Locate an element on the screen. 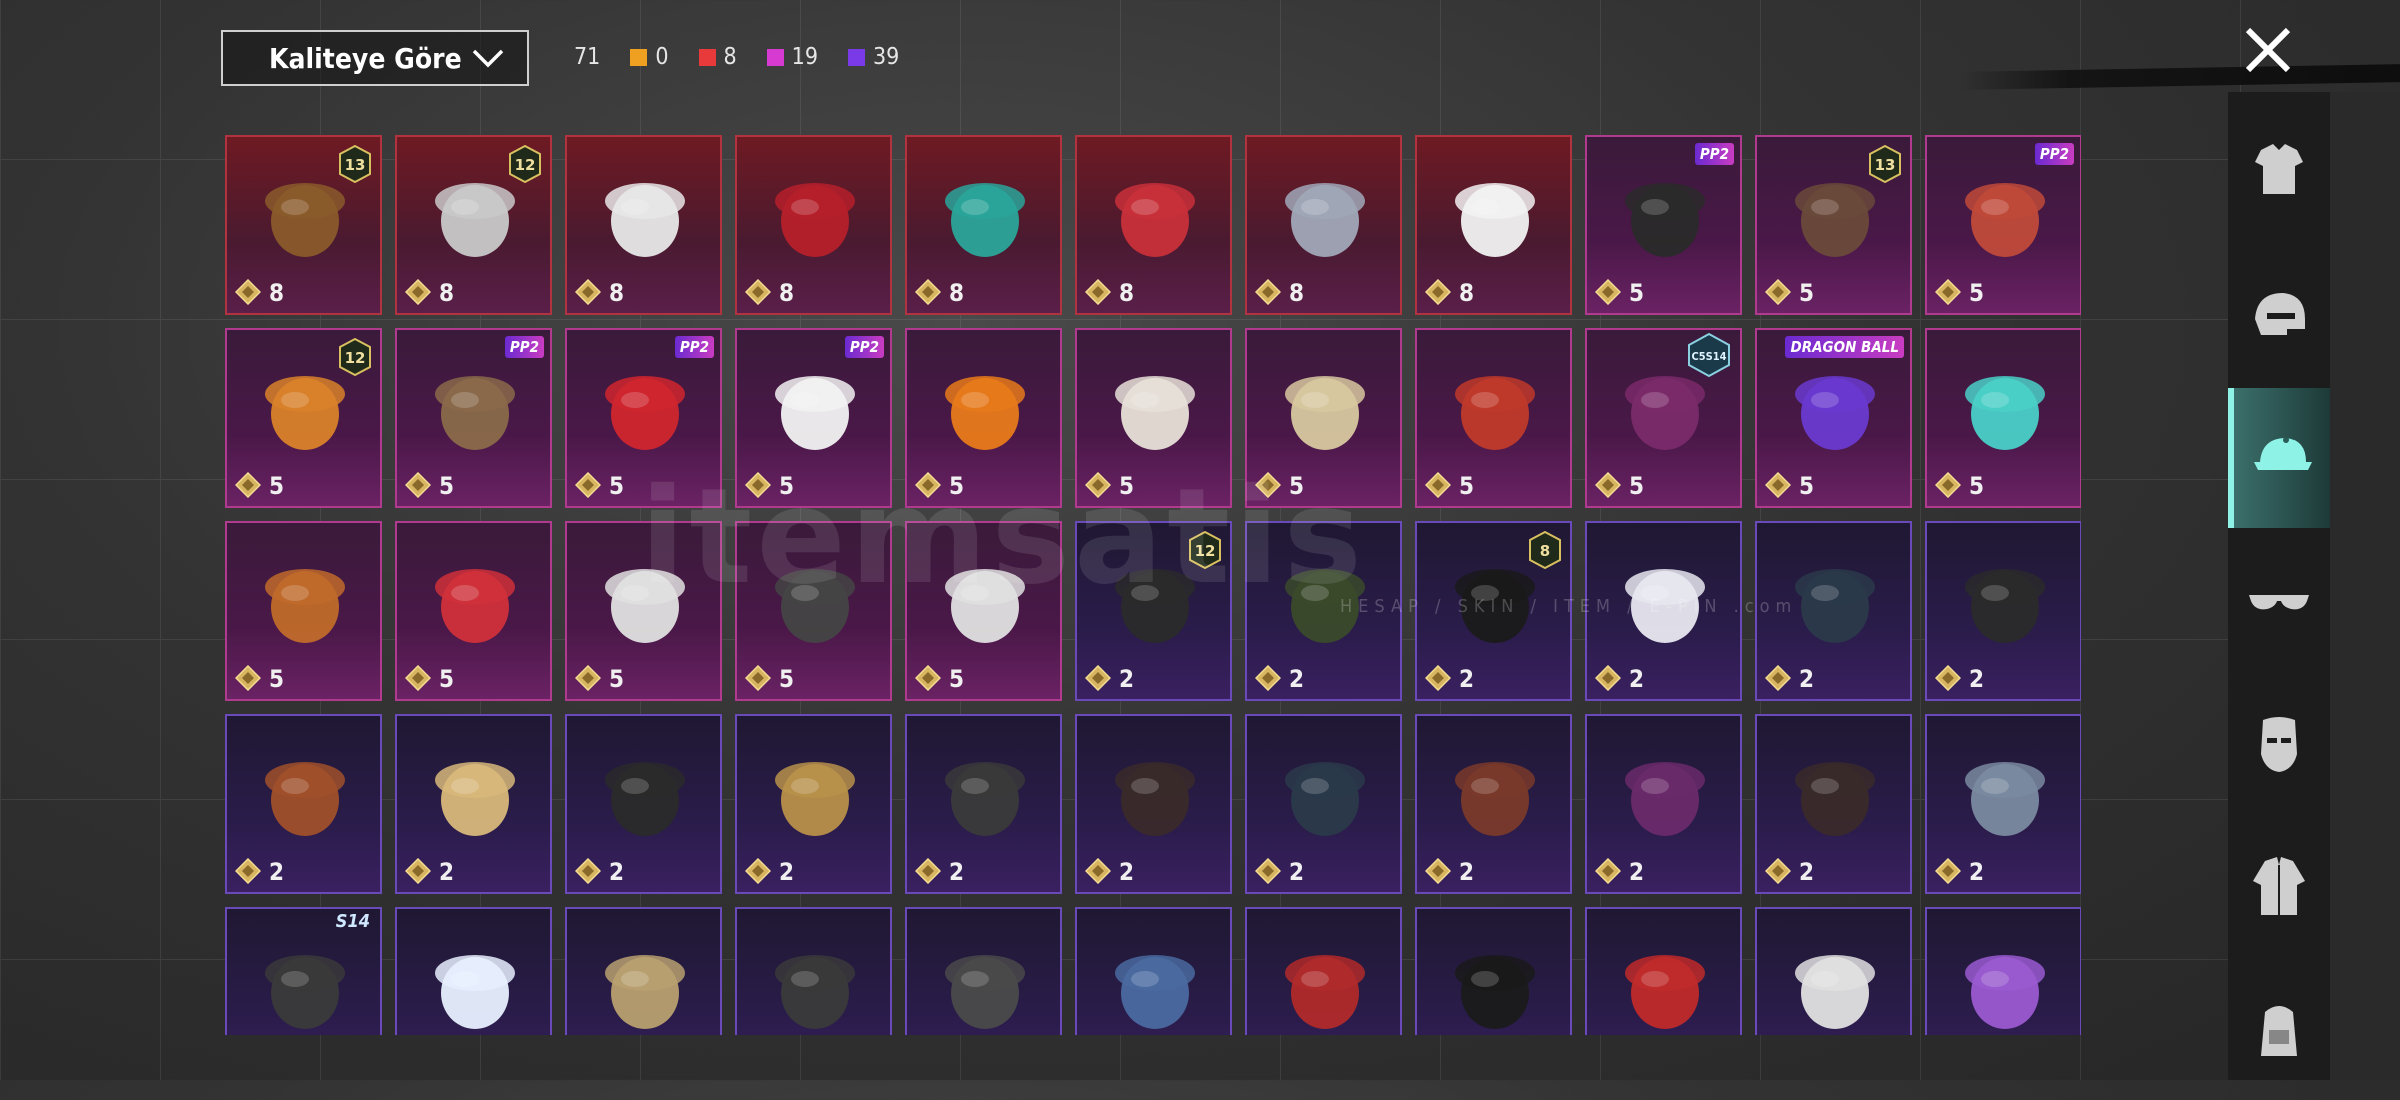  knight-helm-icon is located at coordinates (1325, 220).